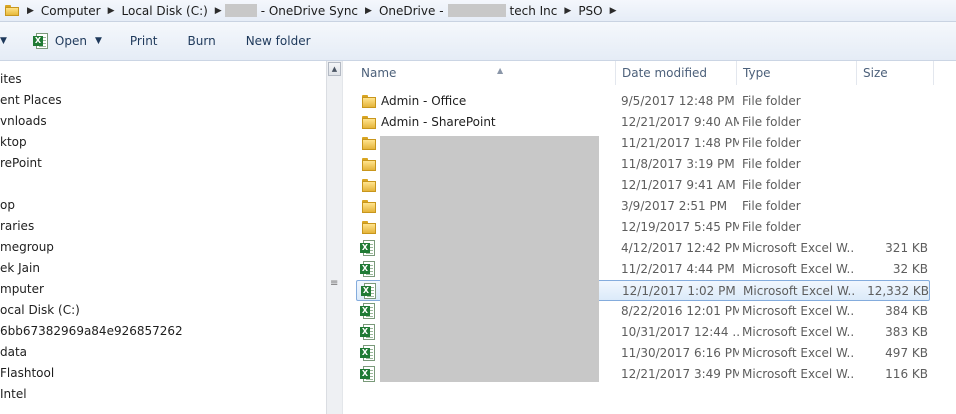  I want to click on column-size-label: Size, so click(875, 73).